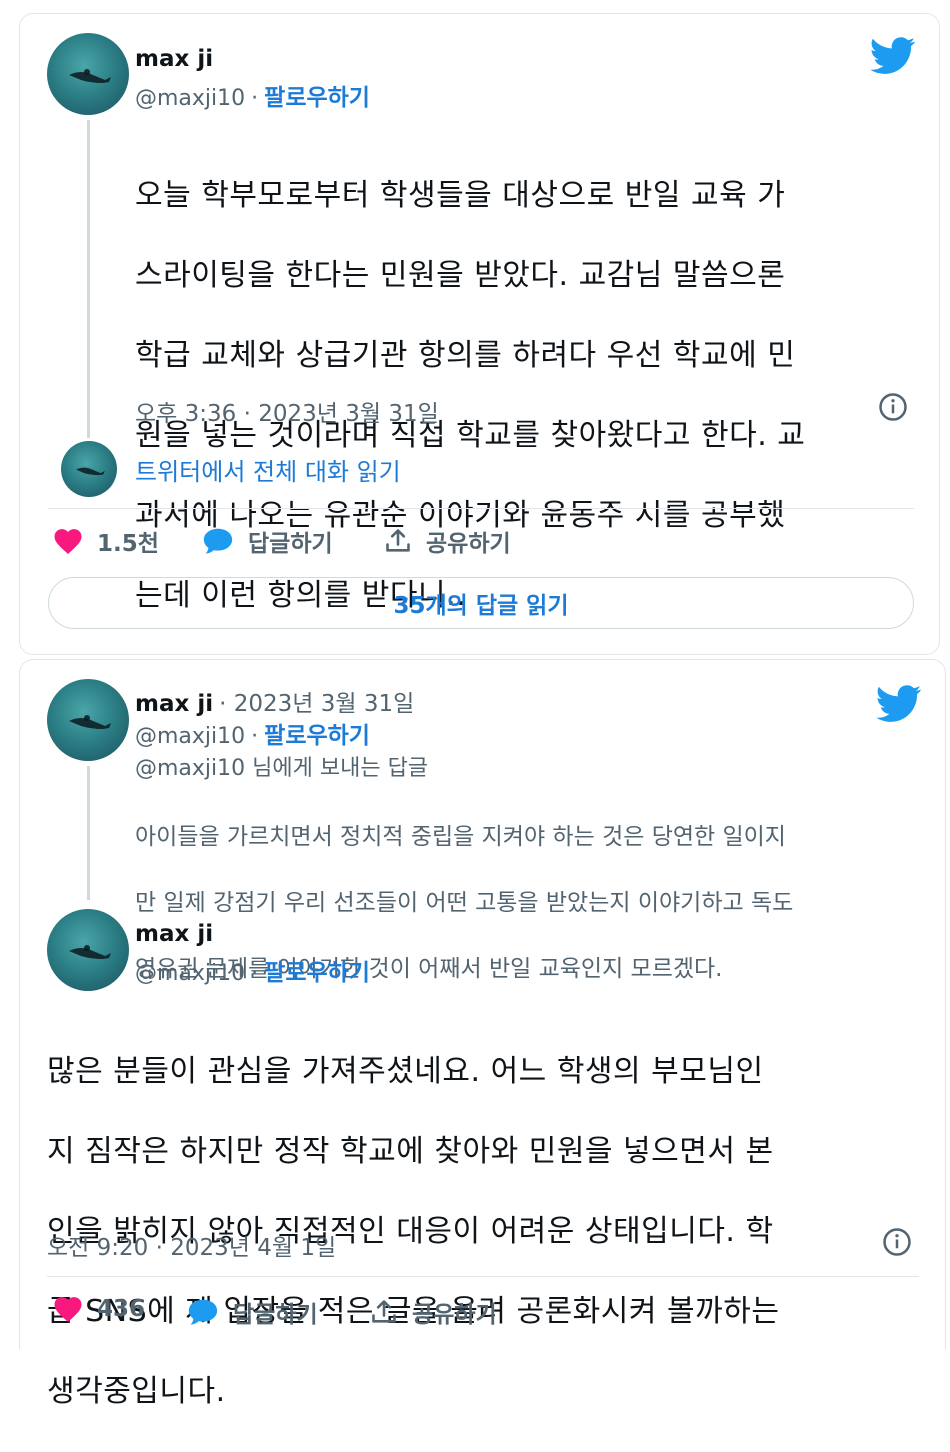  I want to click on like-button: 1.5천, so click(106, 541).